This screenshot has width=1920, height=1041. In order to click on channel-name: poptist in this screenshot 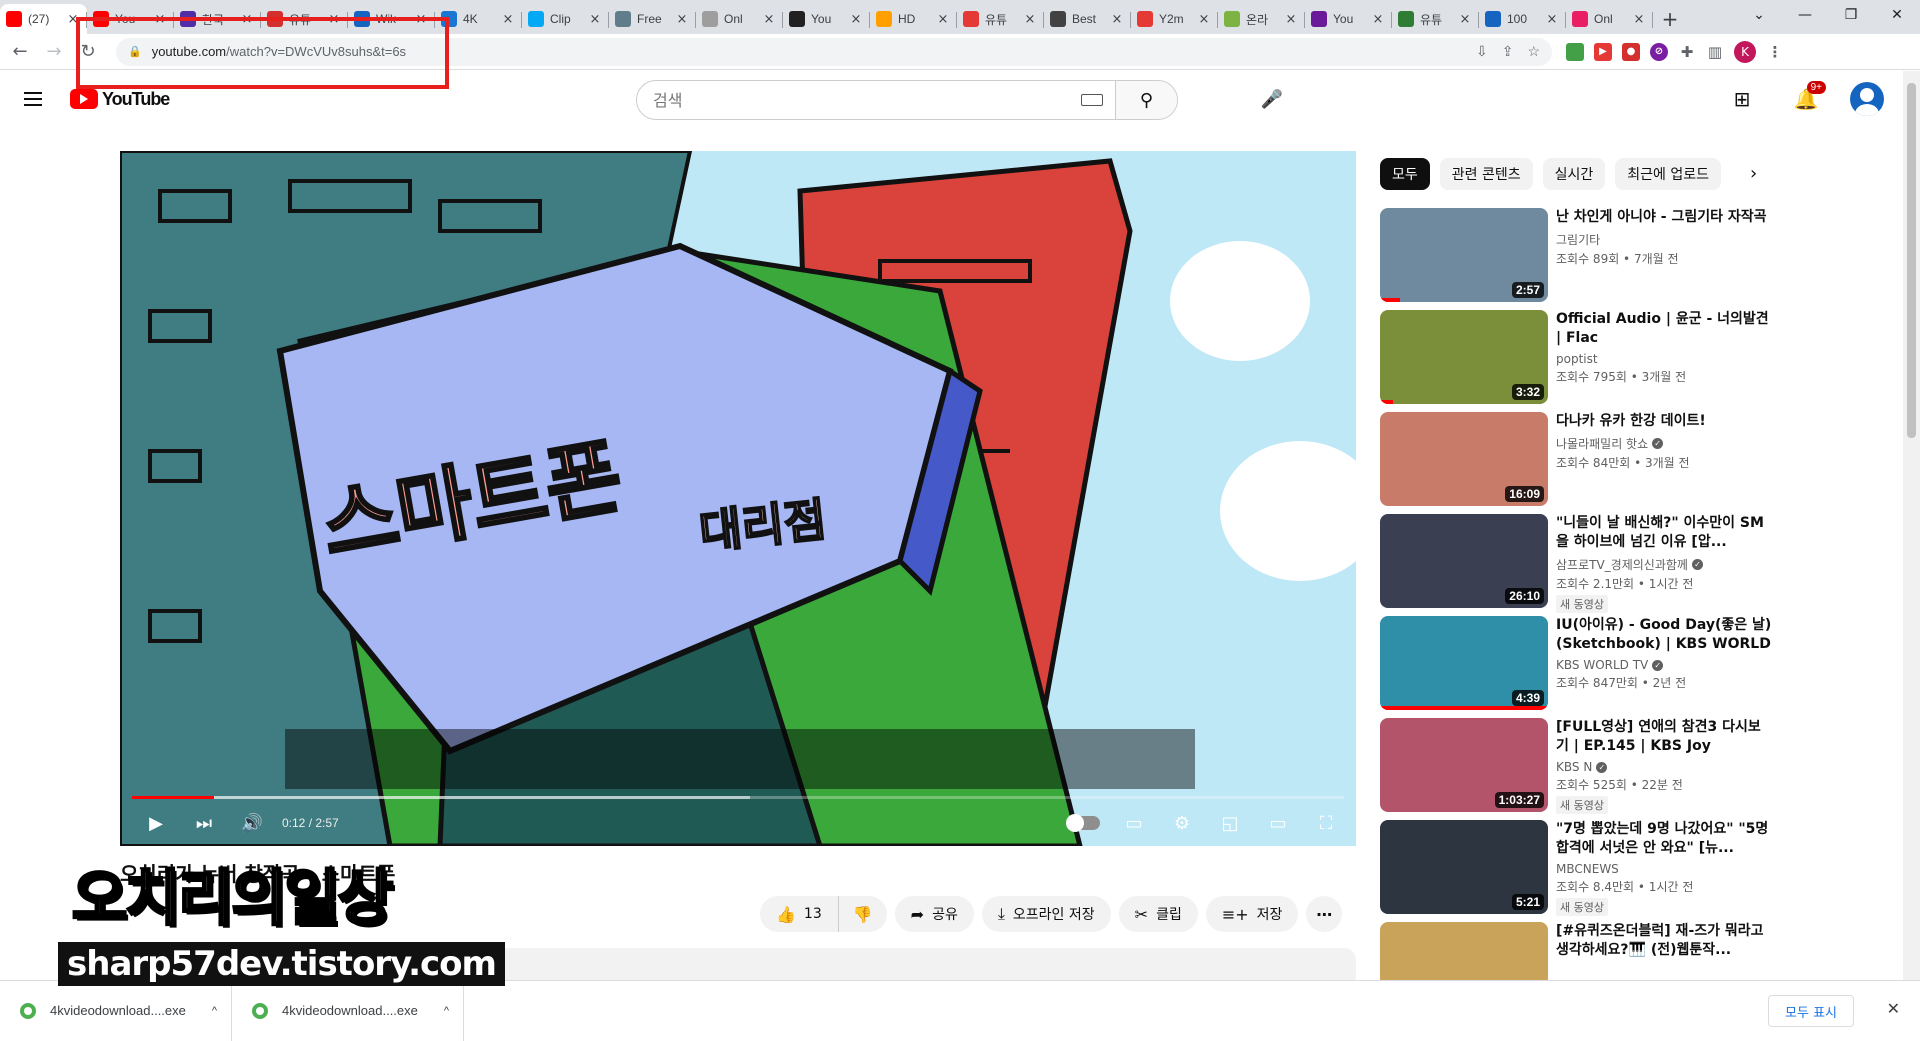, I will do `click(1577, 359)`.